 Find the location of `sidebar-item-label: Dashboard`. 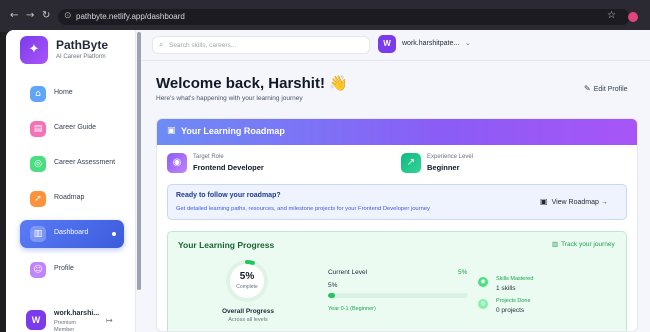

sidebar-item-label: Dashboard is located at coordinates (71, 232).